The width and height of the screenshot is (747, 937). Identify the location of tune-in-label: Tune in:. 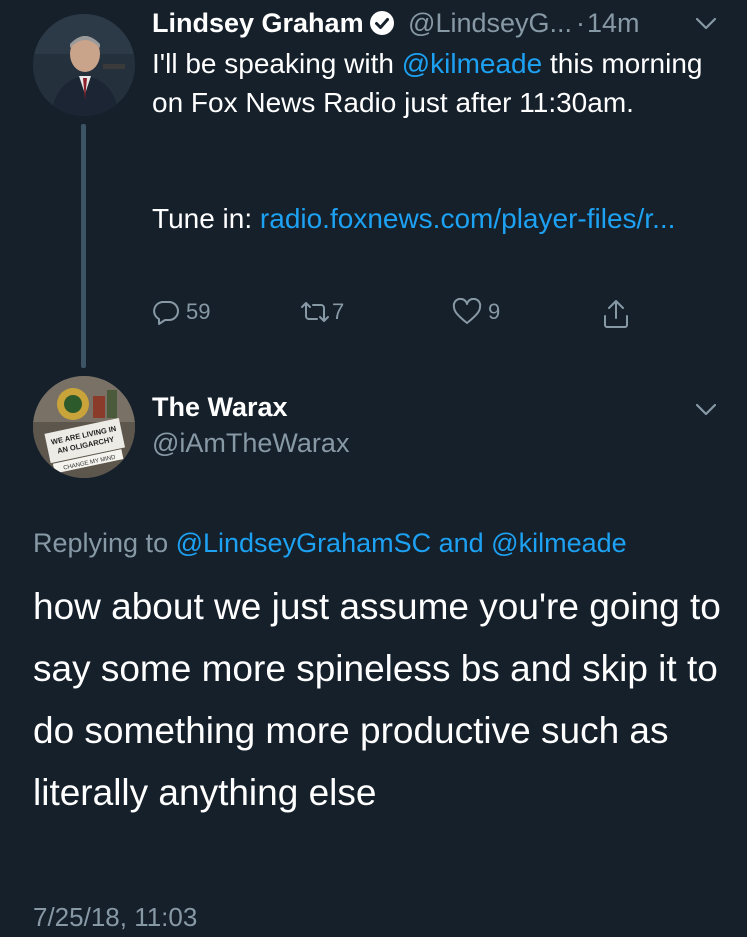
(206, 218).